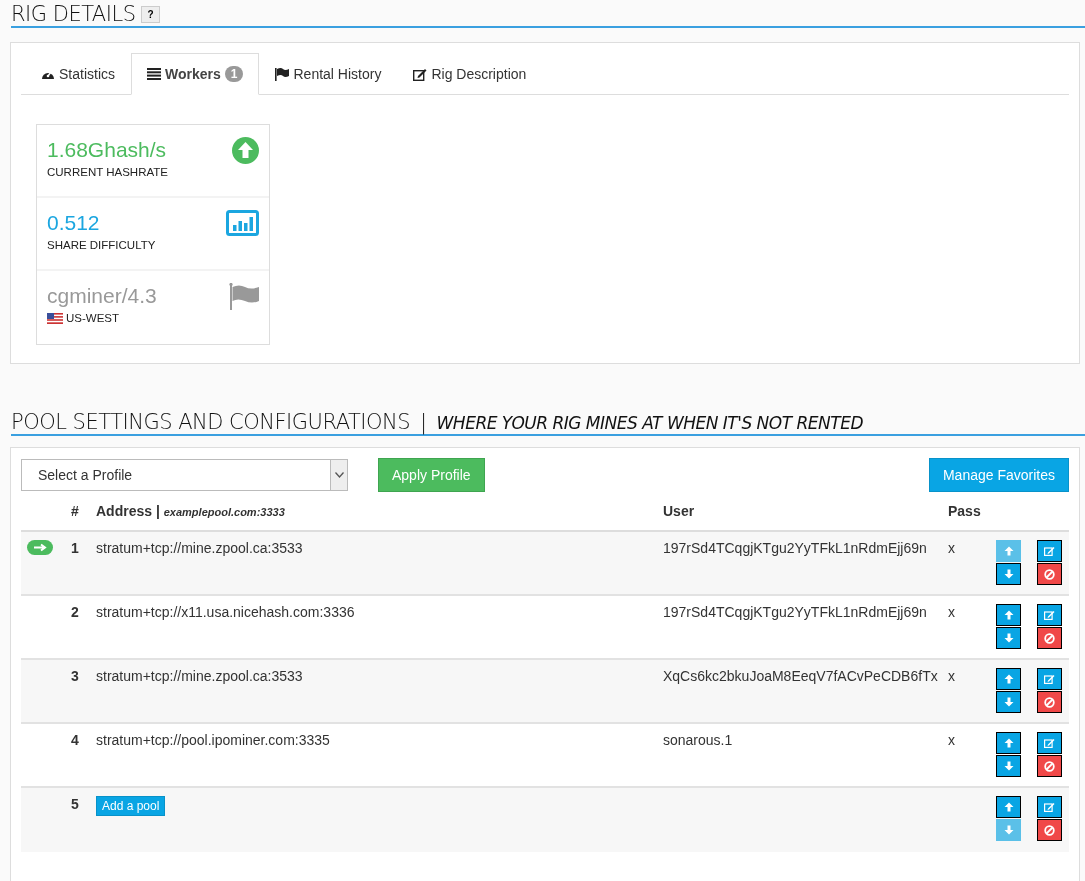 The width and height of the screenshot is (1085, 881). What do you see at coordinates (75, 613) in the screenshot?
I see `row-number: 2` at bounding box center [75, 613].